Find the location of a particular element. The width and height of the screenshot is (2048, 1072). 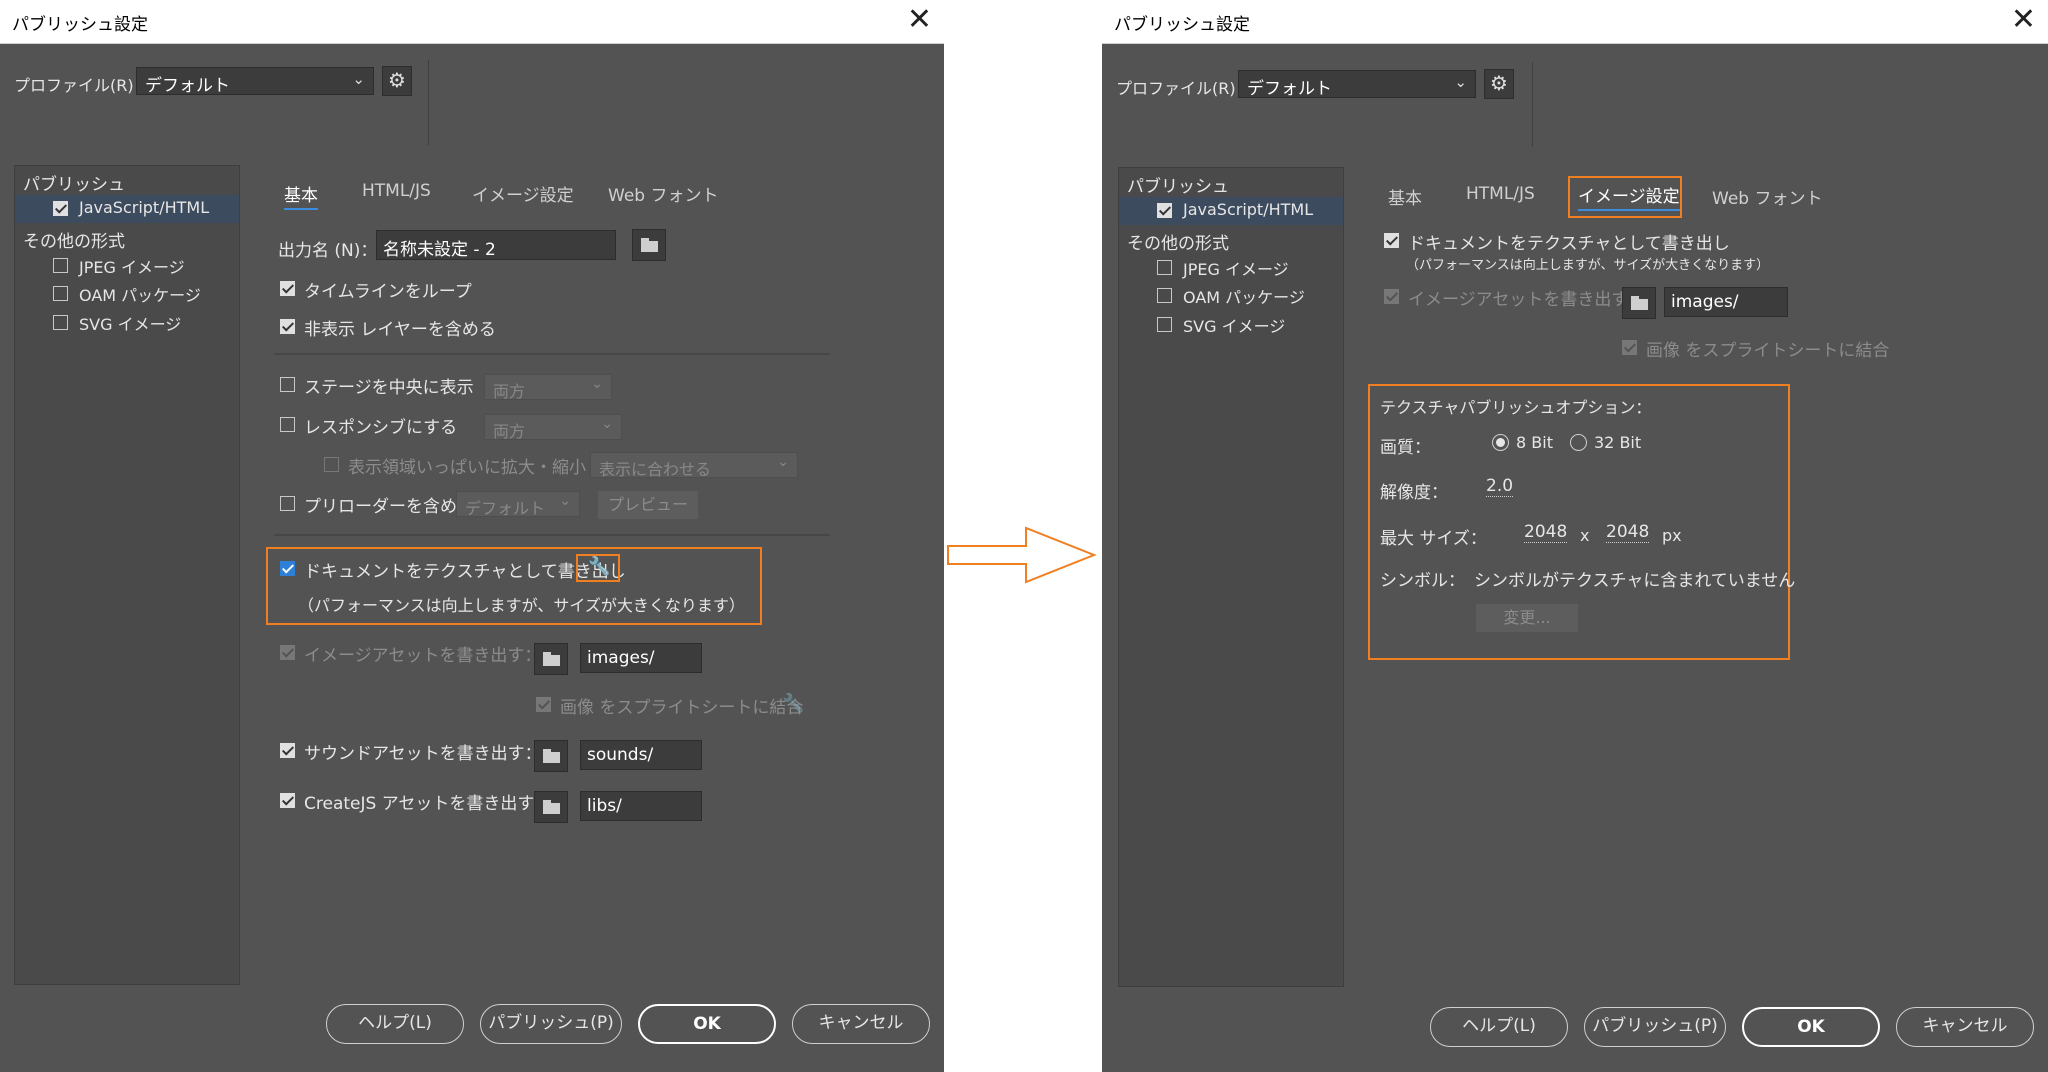

checkbox-responsive is located at coordinates (287, 424).